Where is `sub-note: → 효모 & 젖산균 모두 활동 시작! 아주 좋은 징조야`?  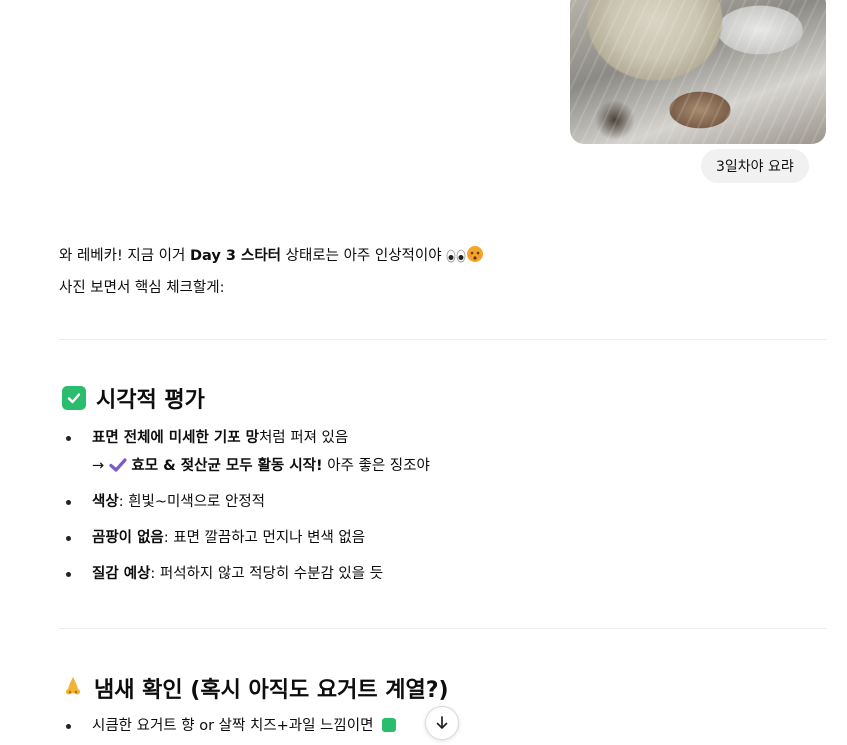
sub-note: → 효모 & 젖산균 모두 활동 시작! 아주 좋은 징조야 is located at coordinates (261, 468).